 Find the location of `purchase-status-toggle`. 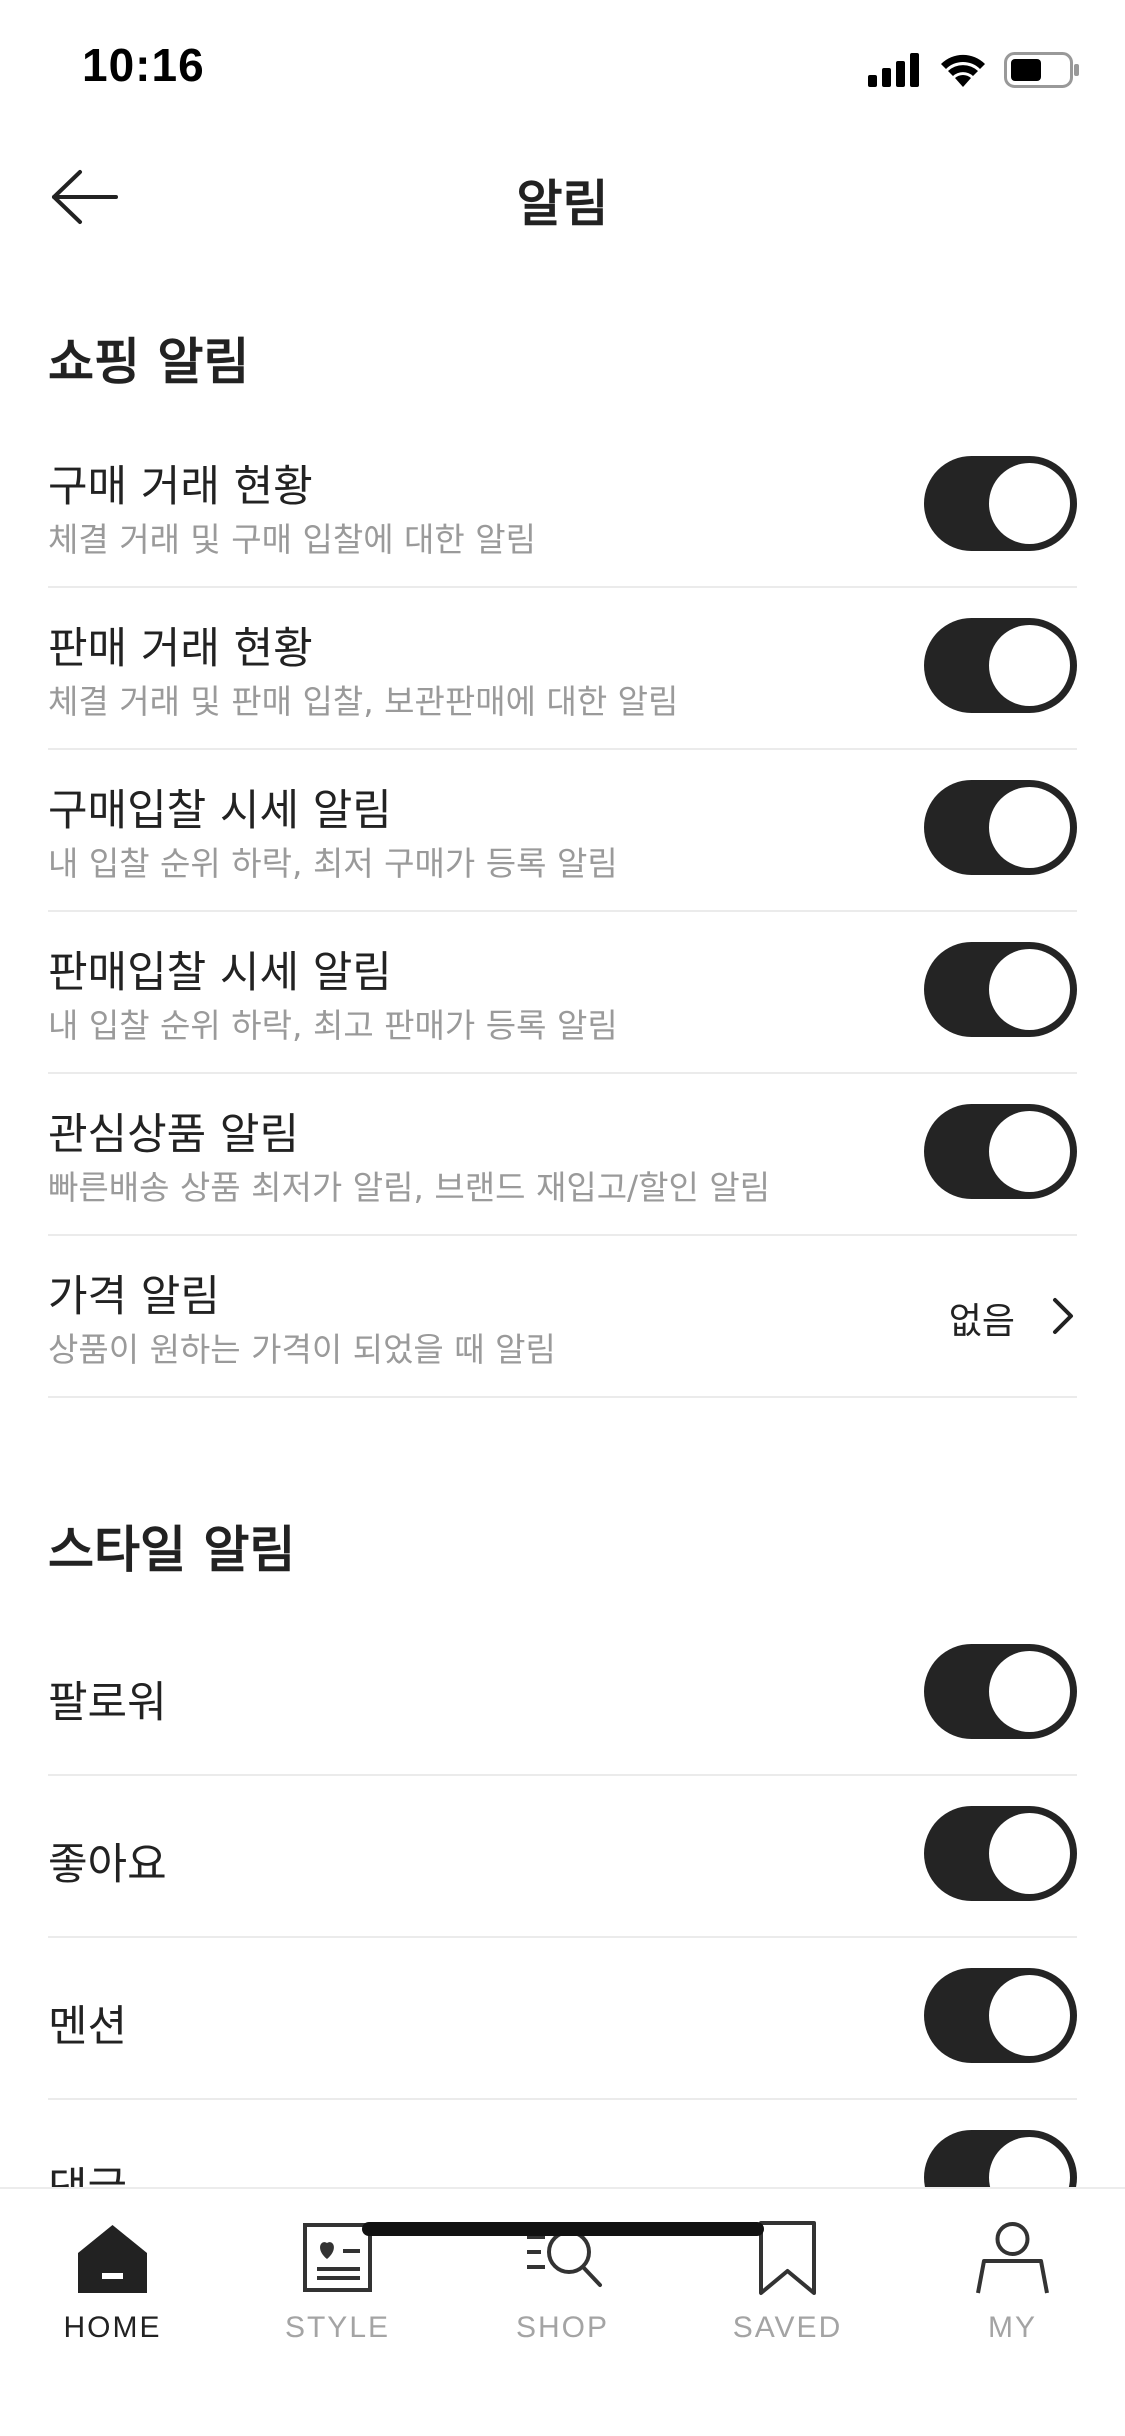

purchase-status-toggle is located at coordinates (1000, 503).